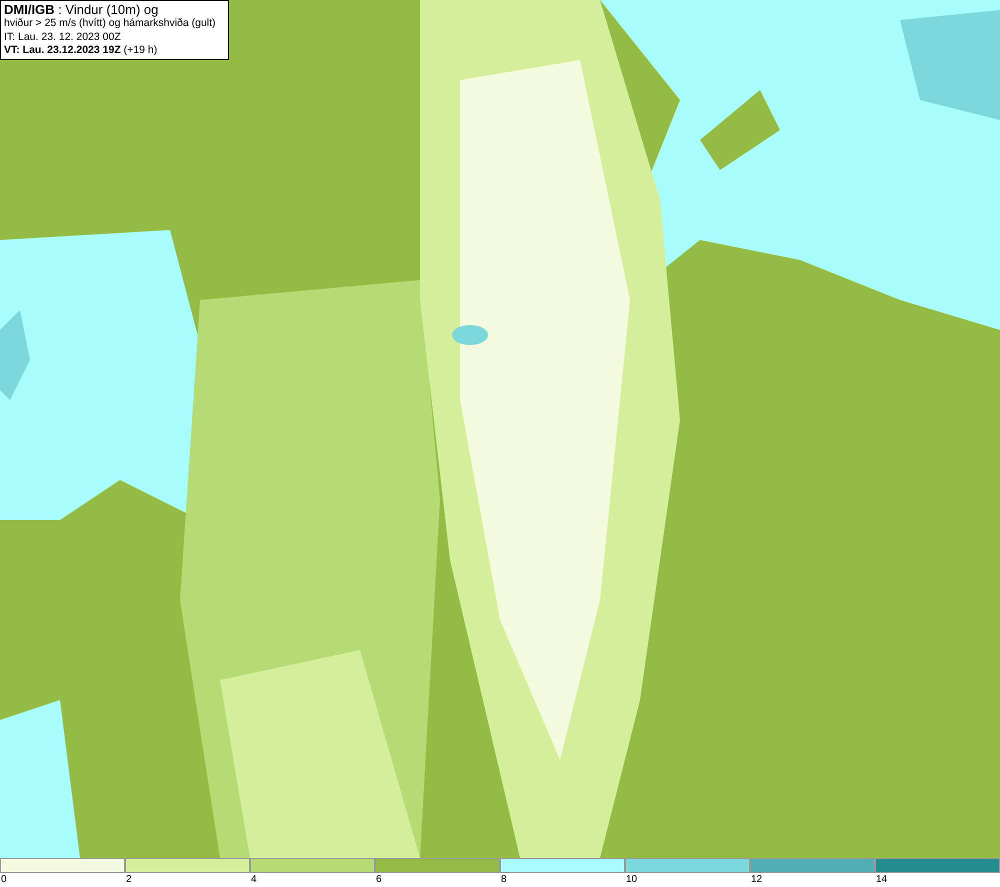 This screenshot has width=1000, height=887. Describe the element at coordinates (114, 30) in the screenshot. I see `map-caption: DMI/IGB : Vindur (10m) og hviður > 25 m/s (hvítt) og hámarkshviða (gult) IT: Lau. 23. 12. 2023 00Z VT: Lau. 23.12.2023 19Z (+19 h)` at that location.